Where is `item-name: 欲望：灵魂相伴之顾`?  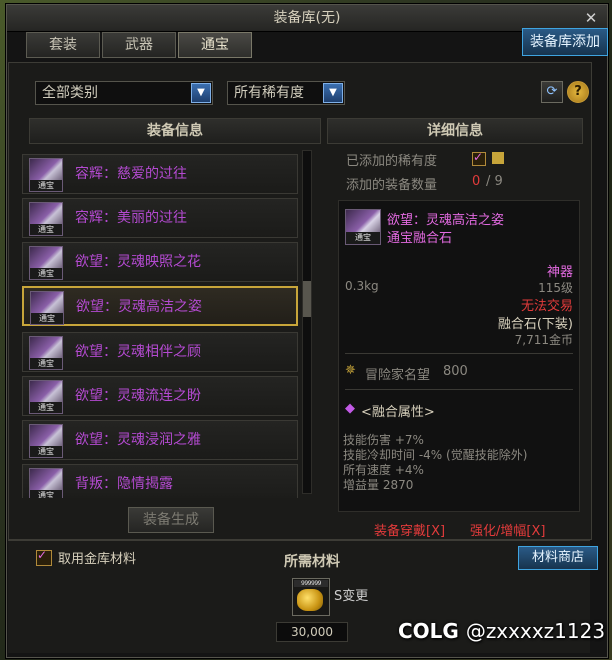
item-name: 欲望：灵魂相伴之顾 is located at coordinates (138, 352).